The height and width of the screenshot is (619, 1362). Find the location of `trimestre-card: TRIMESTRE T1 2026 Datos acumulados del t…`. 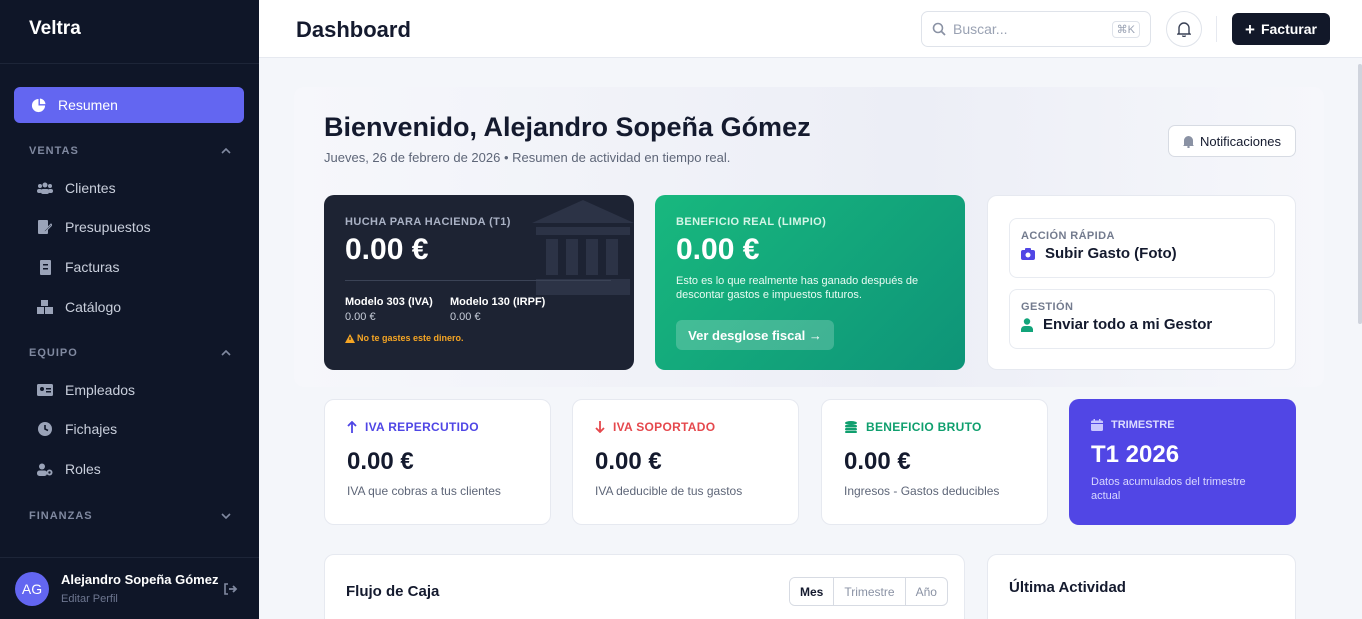

trimestre-card: TRIMESTRE T1 2026 Datos acumulados del t… is located at coordinates (1182, 462).